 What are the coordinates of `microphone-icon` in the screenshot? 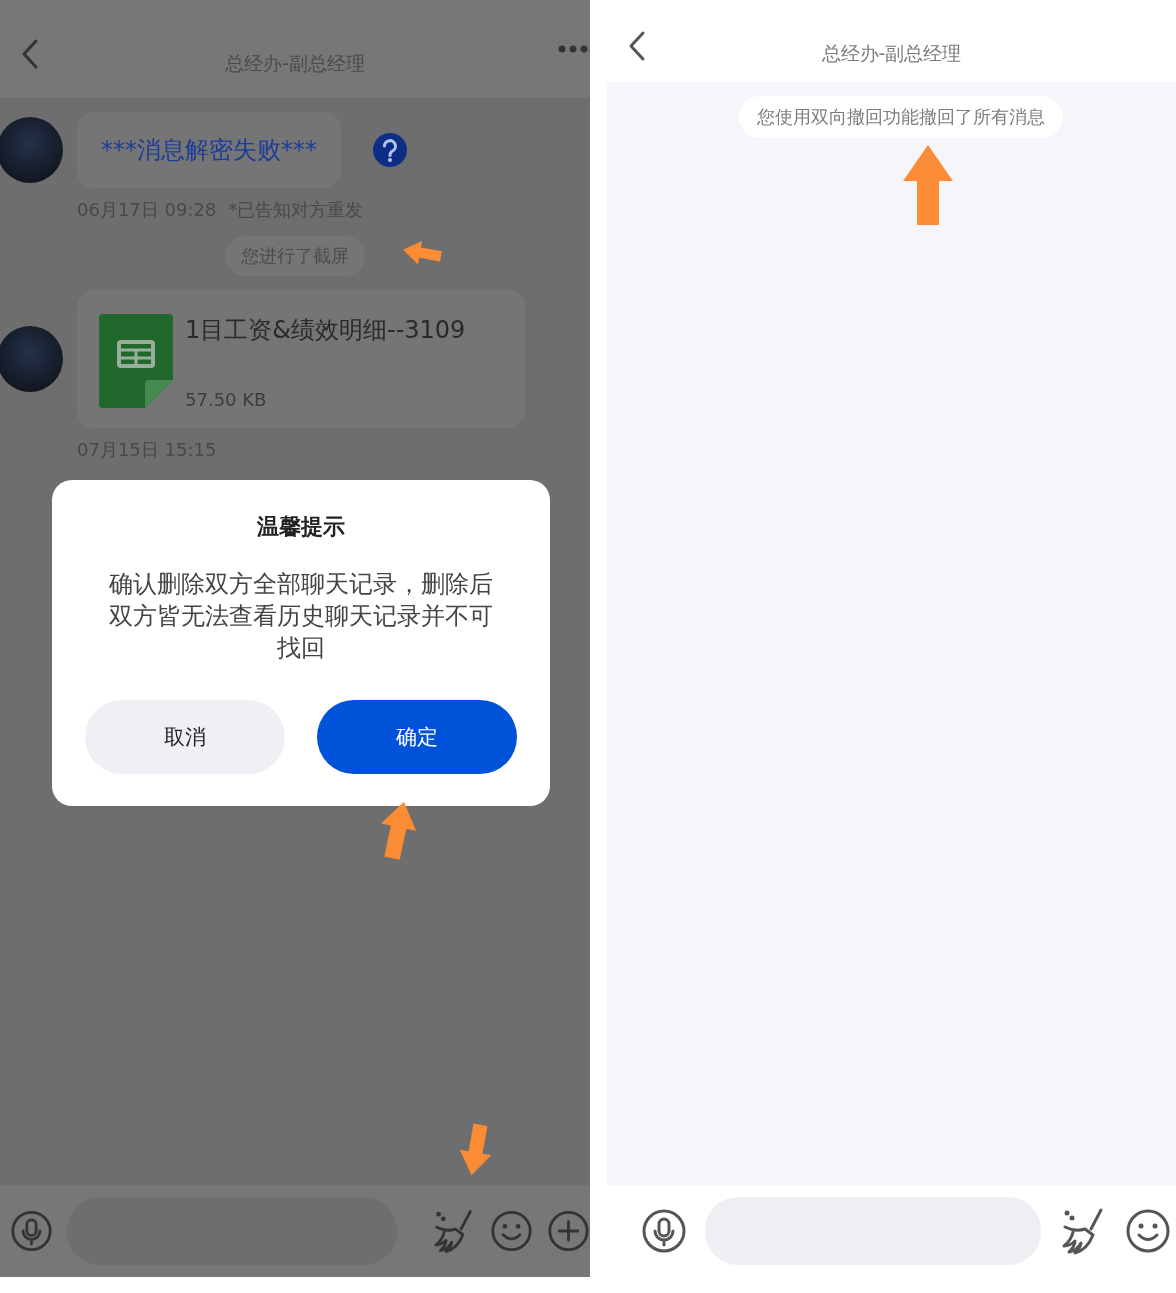 It's located at (664, 1231).